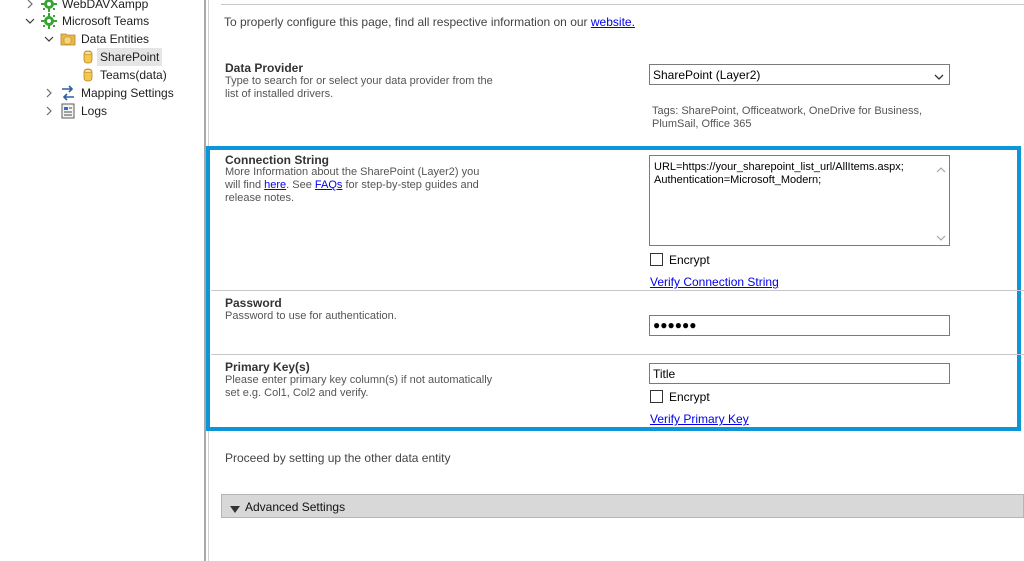 This screenshot has height=561, width=1024. What do you see at coordinates (799, 373) in the screenshot?
I see `primary-key-input: Title` at bounding box center [799, 373].